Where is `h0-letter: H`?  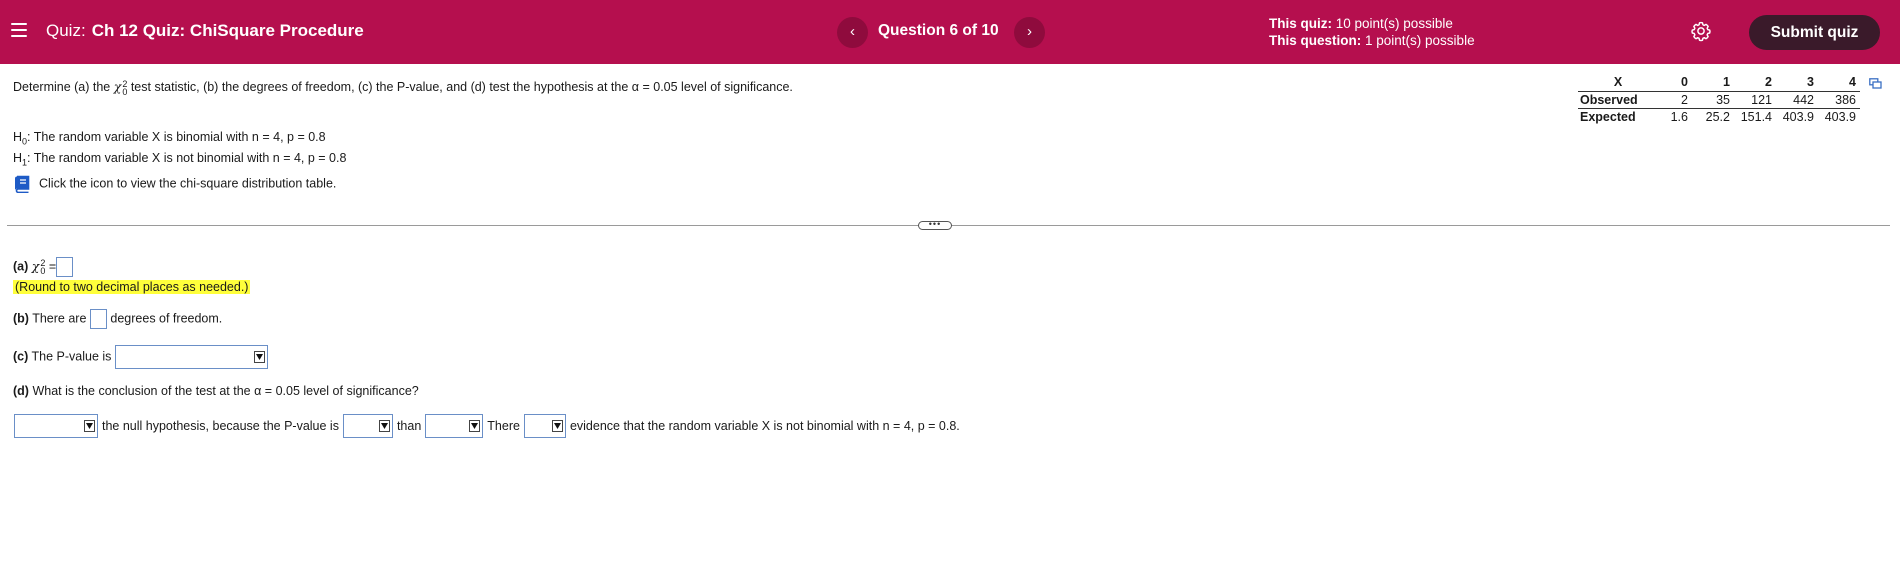
h0-letter: H is located at coordinates (18, 137).